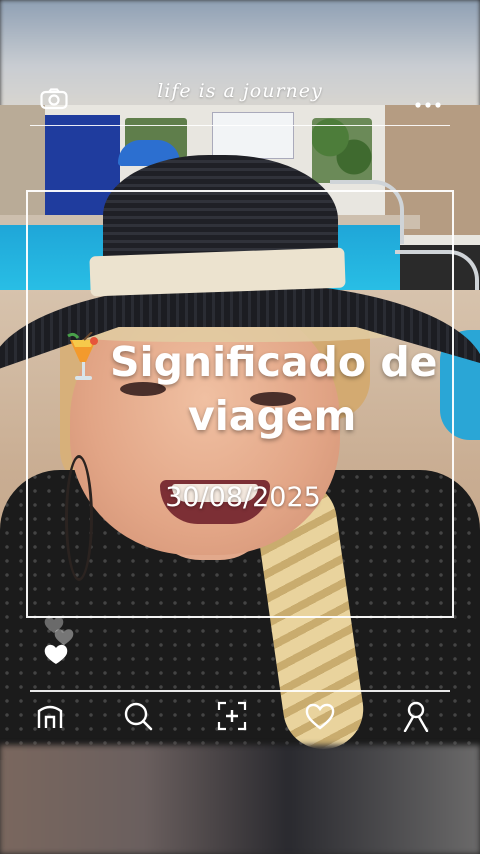 The image size is (480, 854). What do you see at coordinates (272, 416) in the screenshot?
I see `headline-line-2: viagem` at bounding box center [272, 416].